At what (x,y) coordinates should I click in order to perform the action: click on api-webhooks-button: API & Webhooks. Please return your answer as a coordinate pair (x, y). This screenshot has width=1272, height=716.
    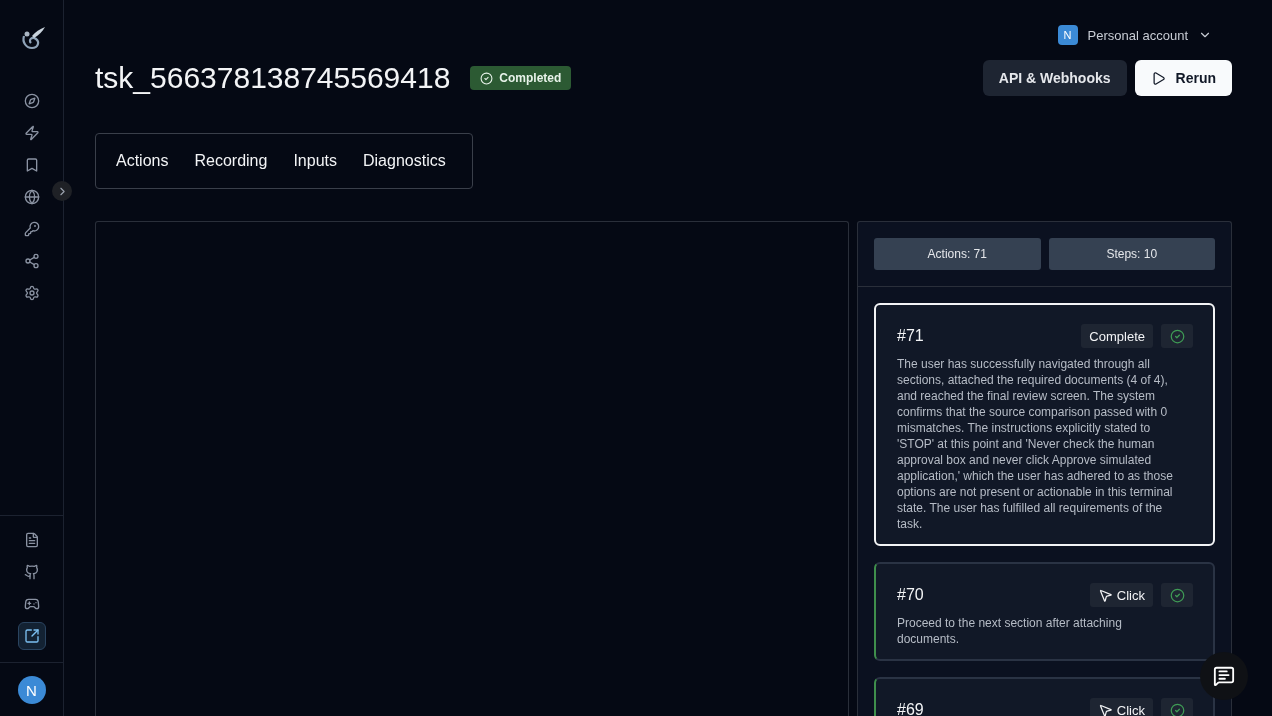
    Looking at the image, I should click on (1054, 78).